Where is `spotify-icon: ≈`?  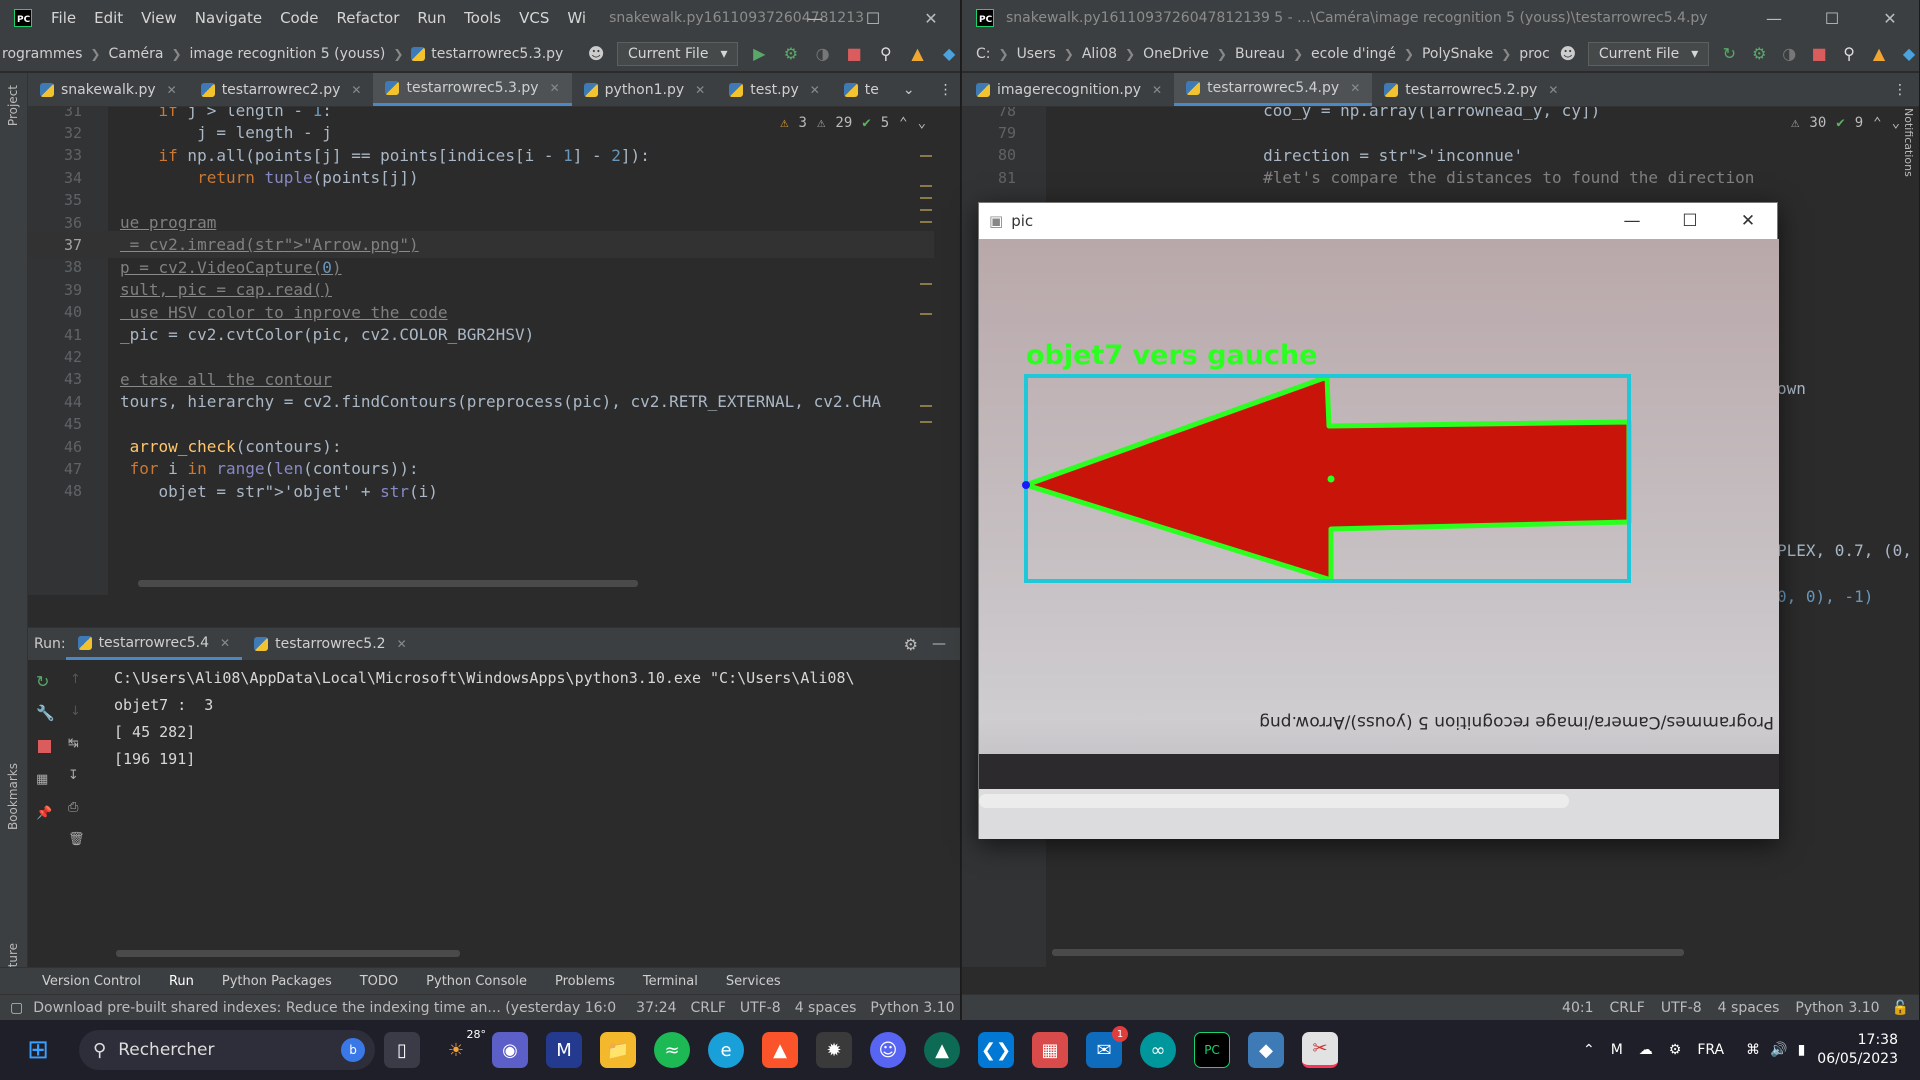 spotify-icon: ≈ is located at coordinates (672, 1050).